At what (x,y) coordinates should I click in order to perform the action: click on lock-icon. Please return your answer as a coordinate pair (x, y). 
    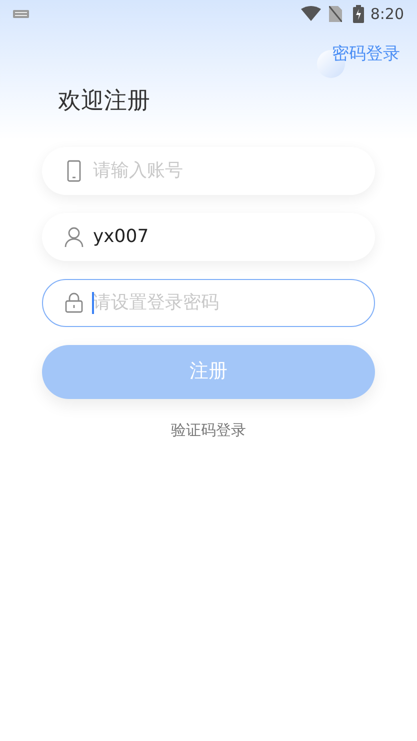
    Looking at the image, I should click on (74, 303).